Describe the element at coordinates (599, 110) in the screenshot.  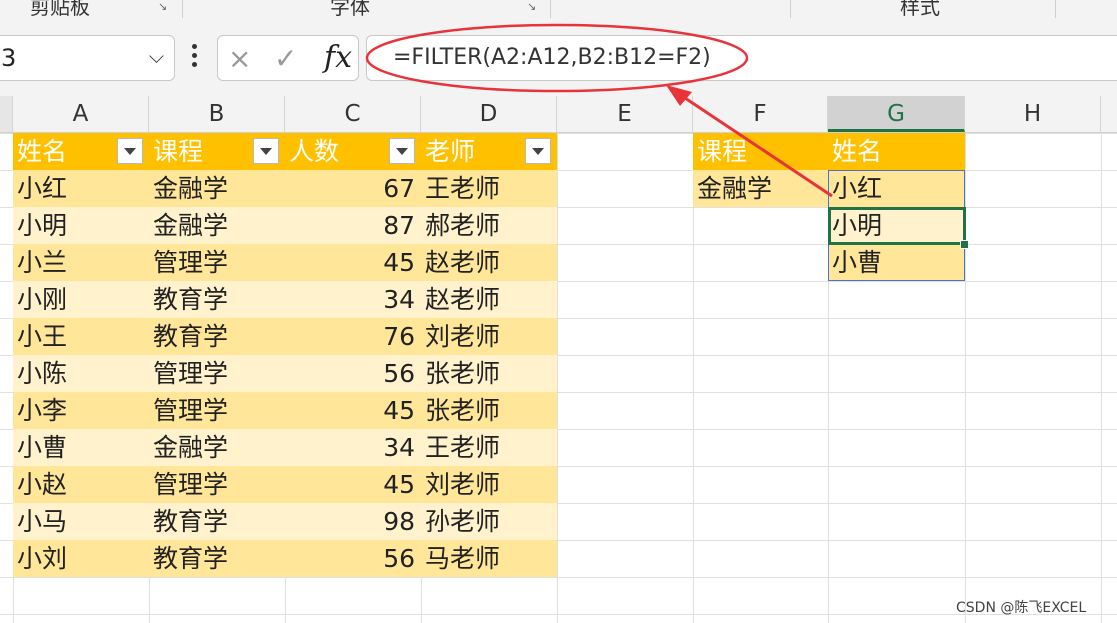
I see `annotation-overlay` at that location.